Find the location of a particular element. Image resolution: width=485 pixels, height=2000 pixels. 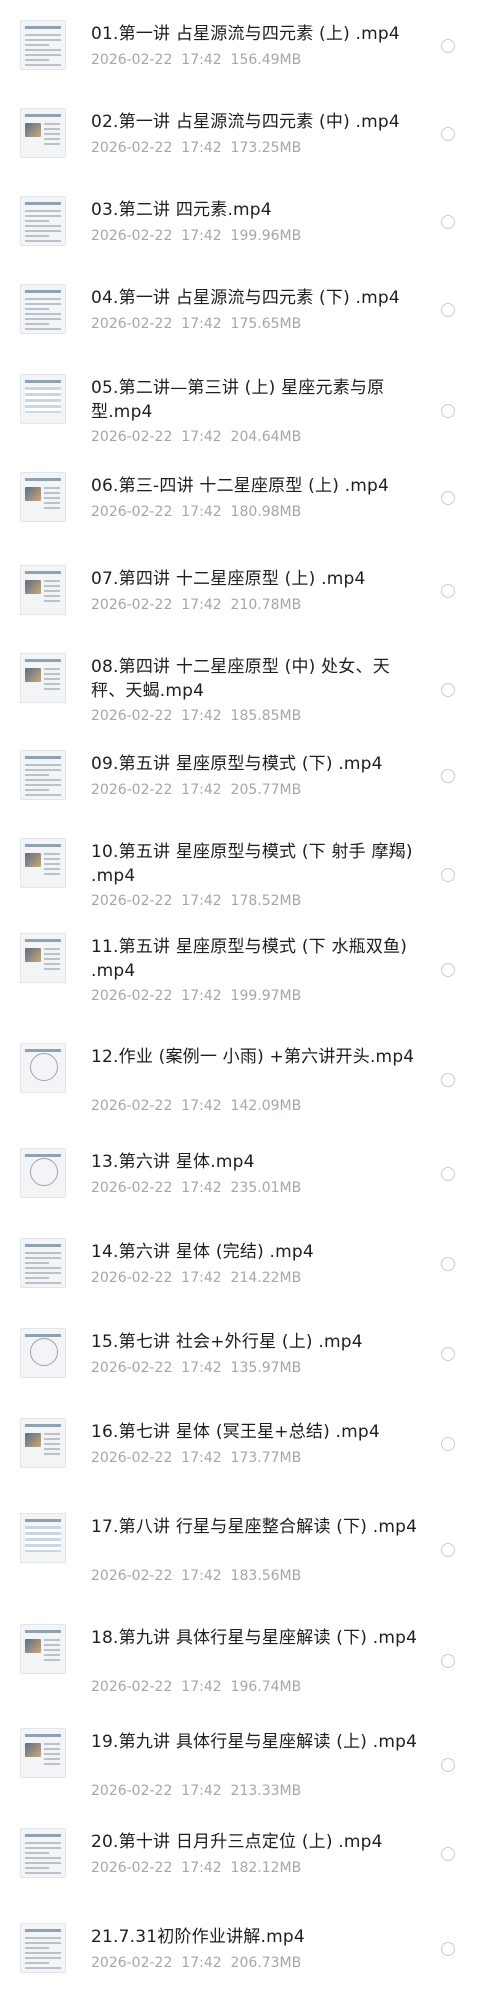

file-name: 12.作业 (案例一 小雨) +第六讲开头.mp4 is located at coordinates (256, 1057).